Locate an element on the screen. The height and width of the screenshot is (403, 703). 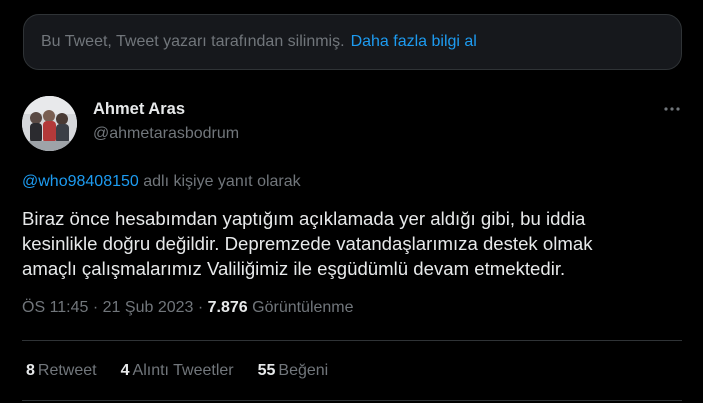
retweets-label: Retweet is located at coordinates (67, 370).